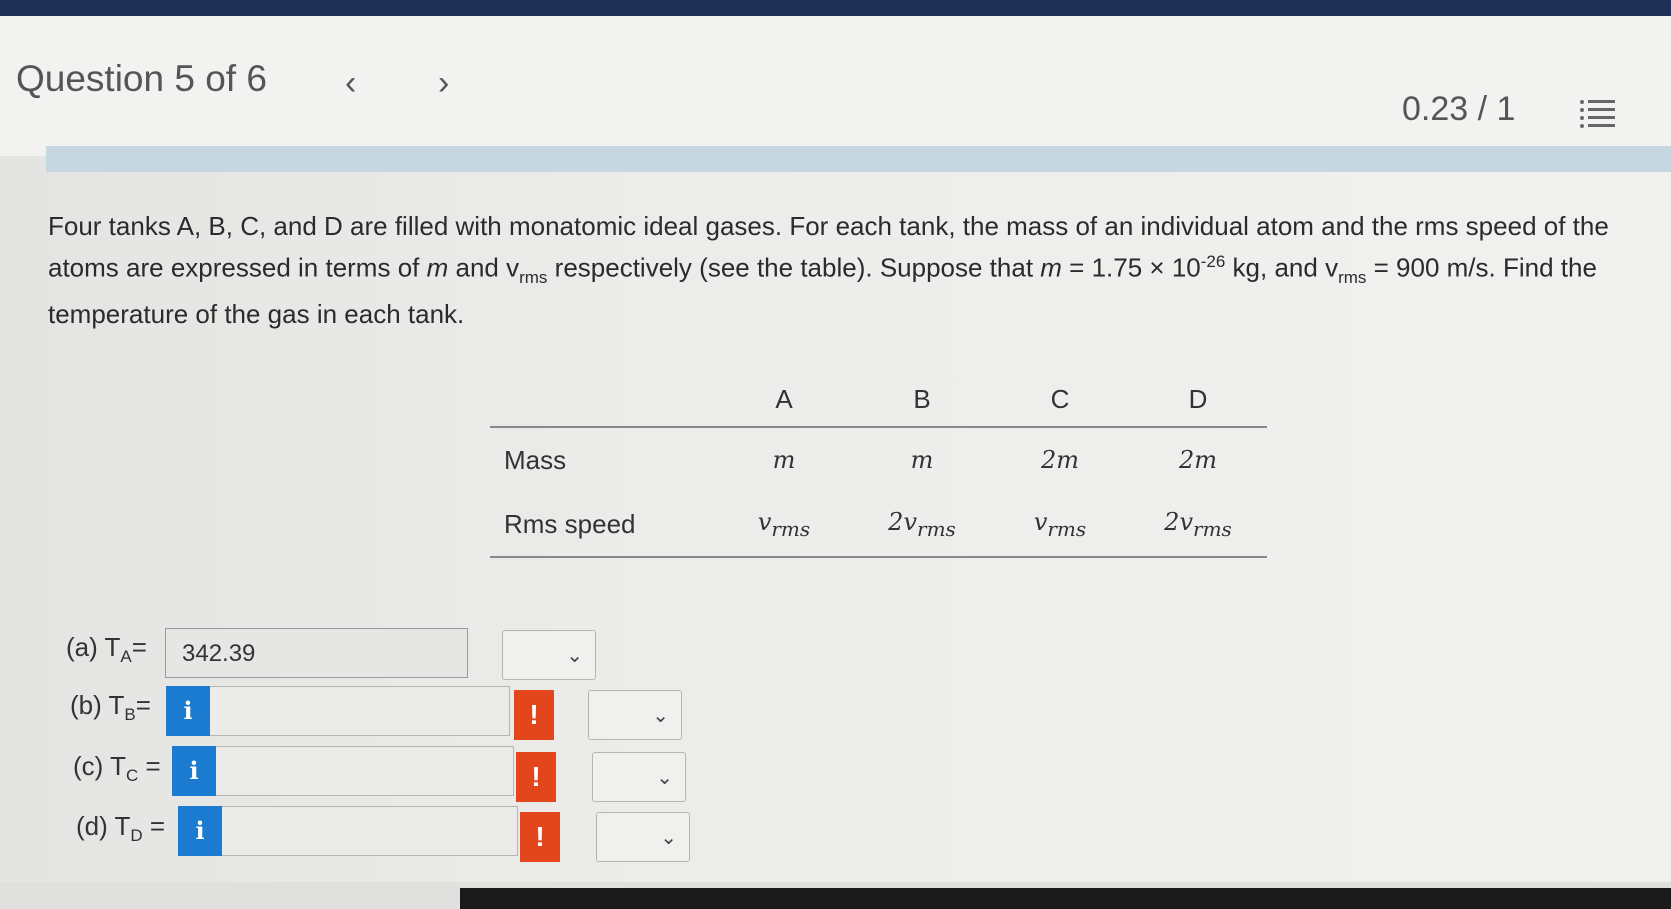 The image size is (1671, 909). I want to click on question-title: Question 5 of 6, so click(141, 78).